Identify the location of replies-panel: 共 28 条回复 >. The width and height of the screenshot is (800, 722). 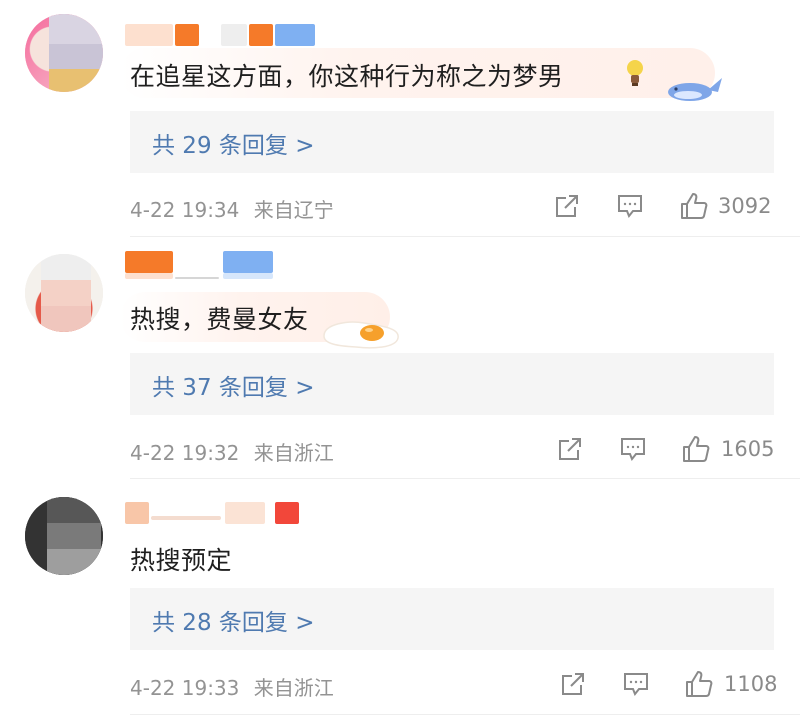
(452, 619).